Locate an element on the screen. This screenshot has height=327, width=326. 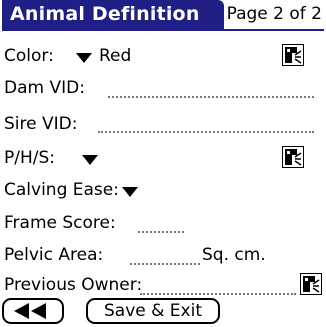
previous-owner-label: Previous Owner: is located at coordinates (73, 285).